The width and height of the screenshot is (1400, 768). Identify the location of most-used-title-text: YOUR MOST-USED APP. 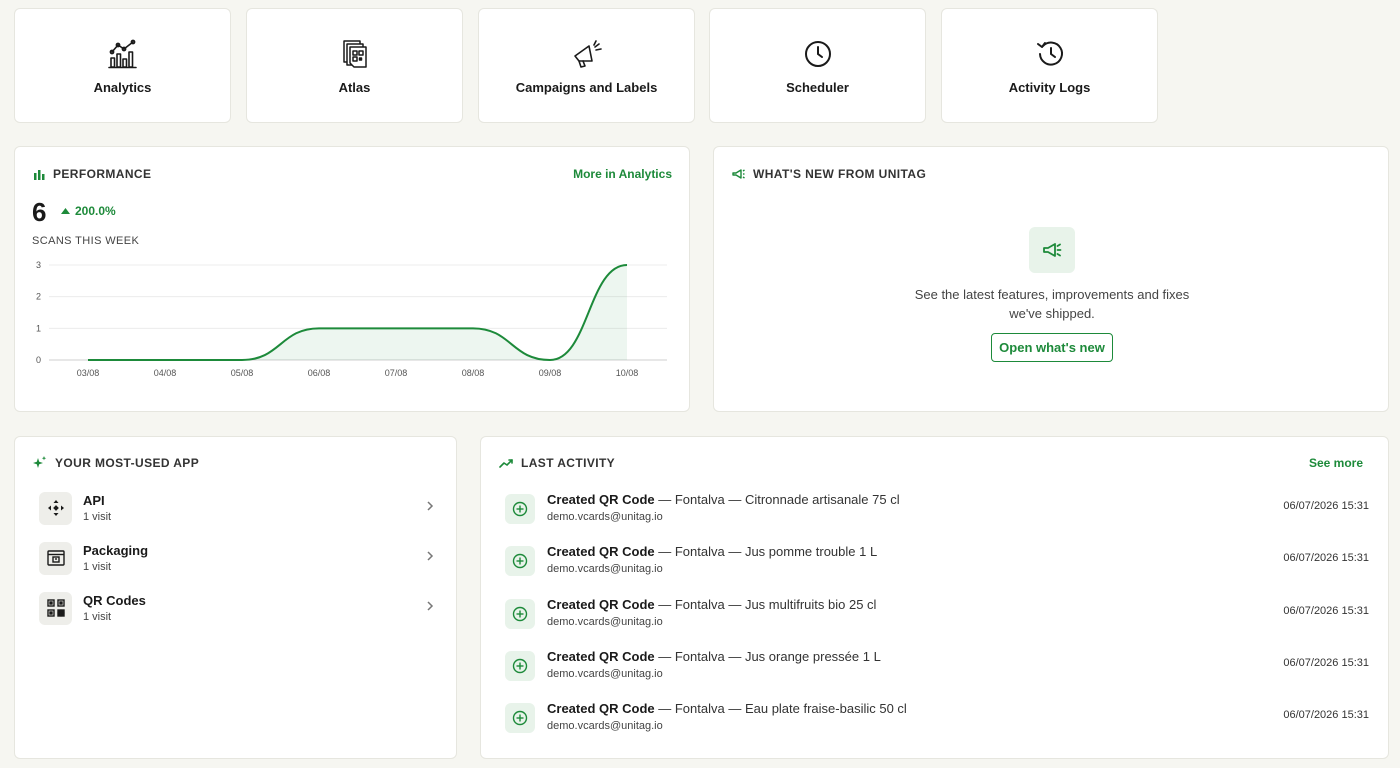
(127, 463).